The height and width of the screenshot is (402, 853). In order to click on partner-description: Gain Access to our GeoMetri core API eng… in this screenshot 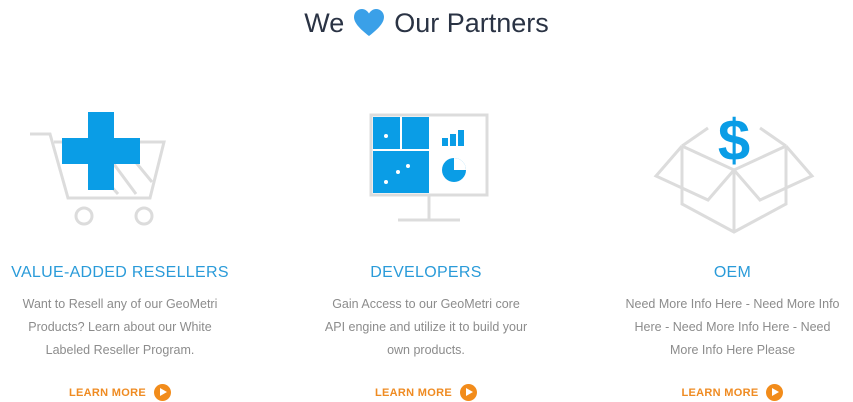, I will do `click(426, 327)`.